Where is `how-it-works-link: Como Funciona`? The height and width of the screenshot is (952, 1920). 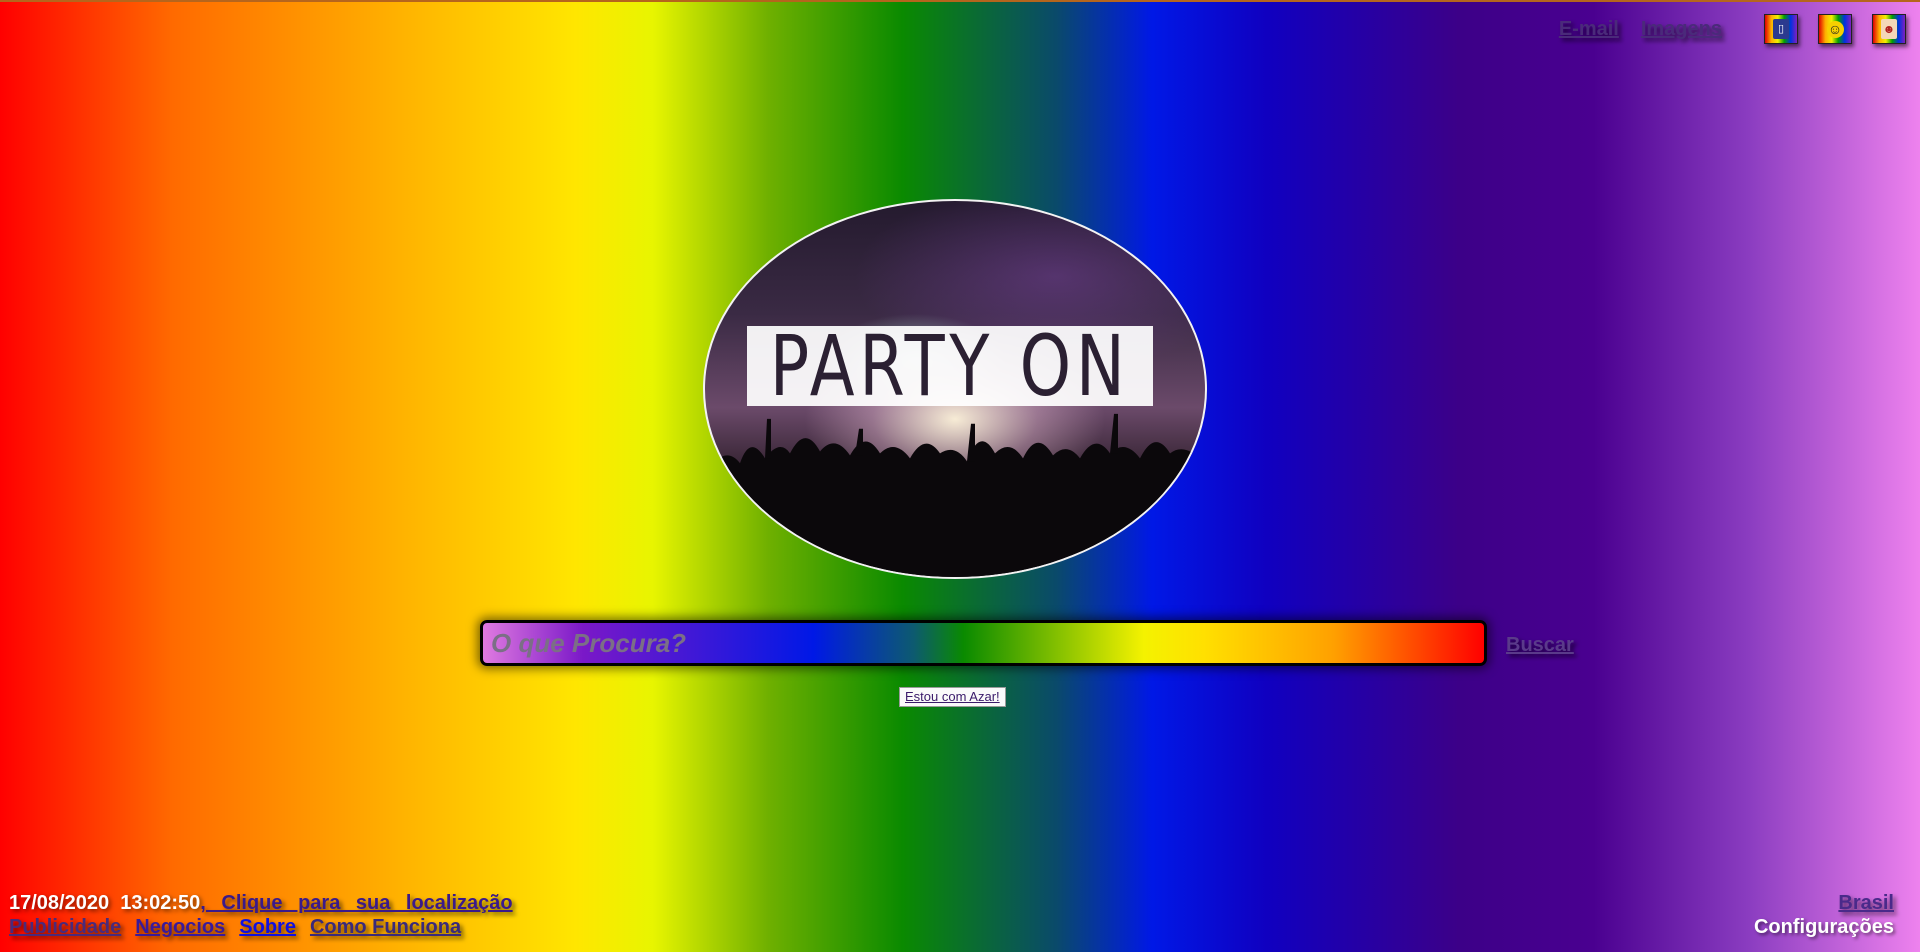
how-it-works-link: Como Funciona is located at coordinates (385, 927).